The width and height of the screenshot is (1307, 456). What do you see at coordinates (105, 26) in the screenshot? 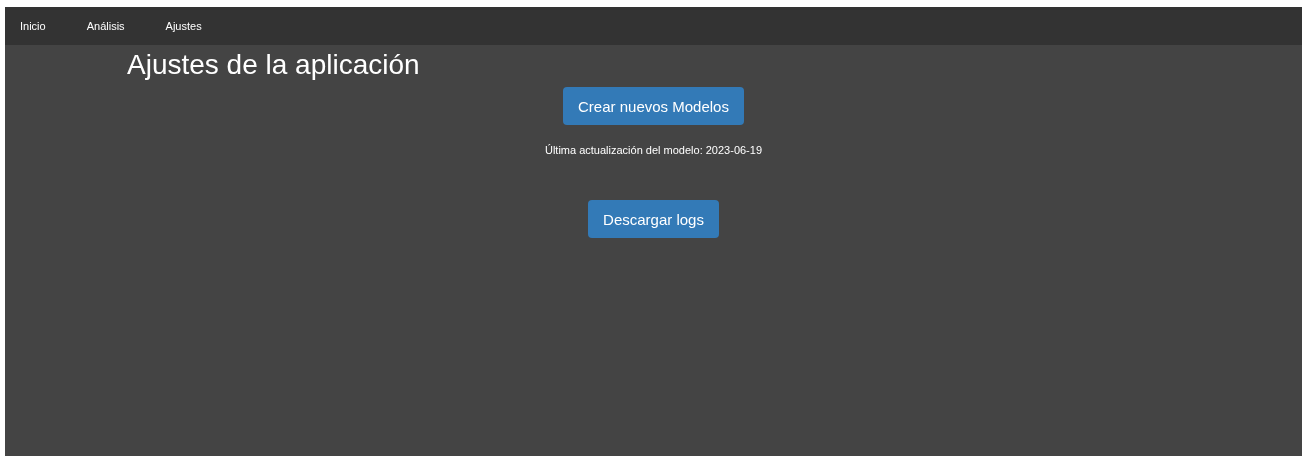
I see `nav-link: Análisis` at bounding box center [105, 26].